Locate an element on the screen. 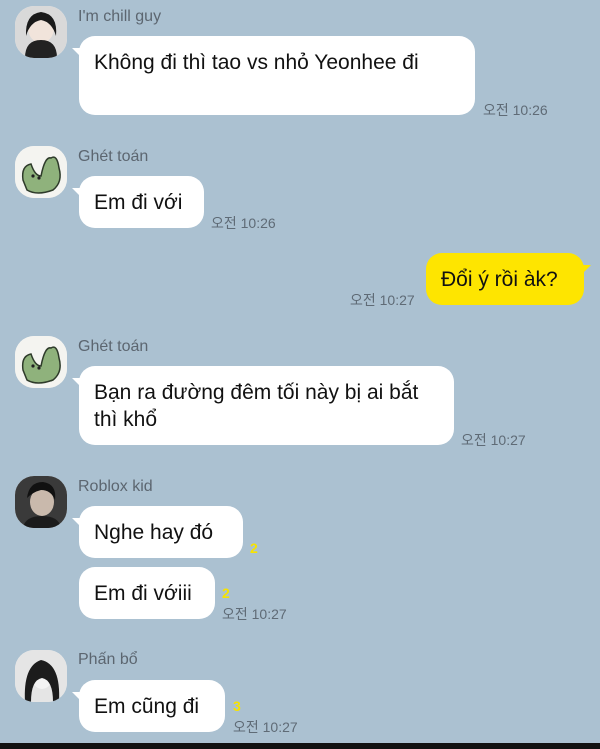 This screenshot has width=600, height=749. avatar-phan-bo is located at coordinates (41, 676).